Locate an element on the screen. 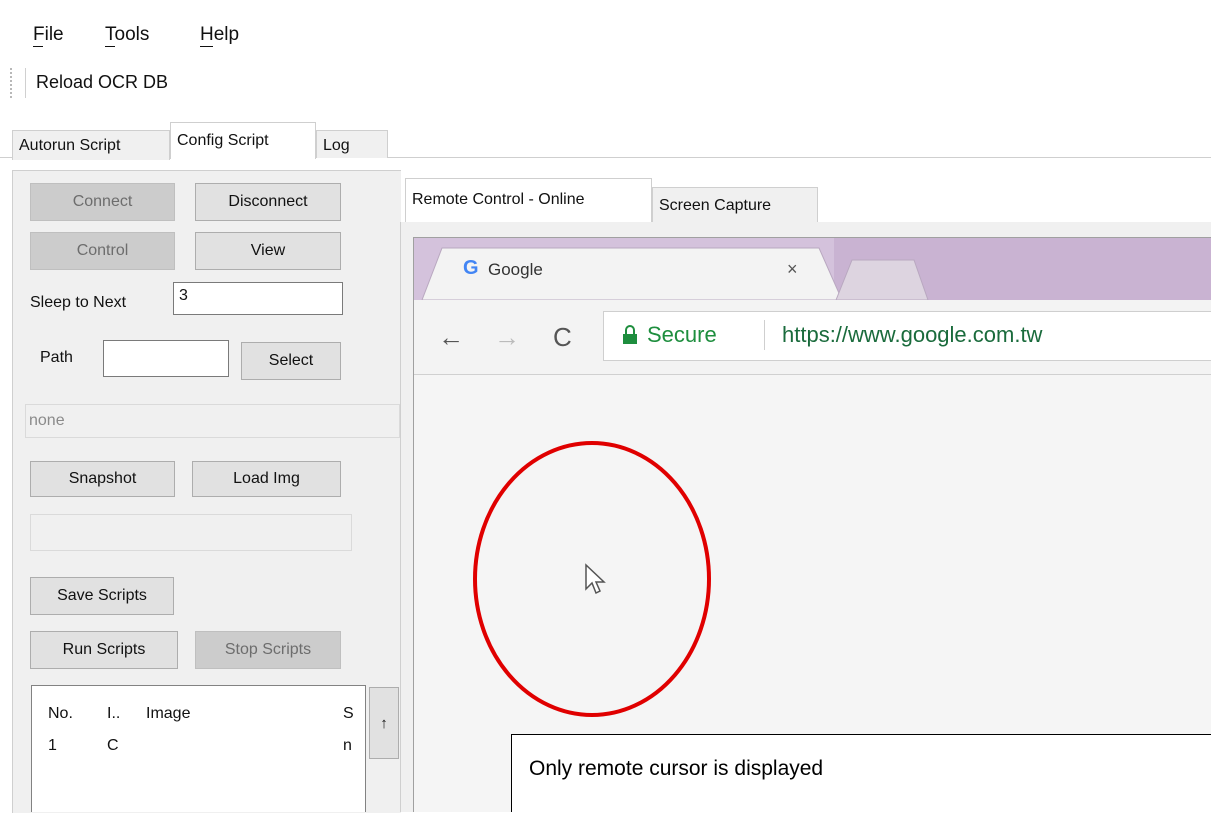 This screenshot has height=813, width=1211. table-row-s: n is located at coordinates (353, 746).